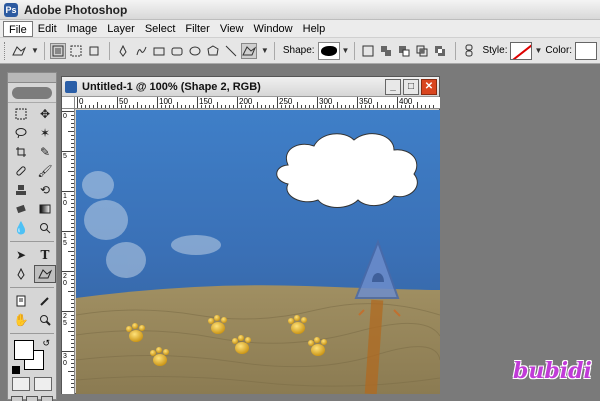 The width and height of the screenshot is (600, 401). What do you see at coordinates (46, 398) in the screenshot?
I see `full-screen-mode-button` at bounding box center [46, 398].